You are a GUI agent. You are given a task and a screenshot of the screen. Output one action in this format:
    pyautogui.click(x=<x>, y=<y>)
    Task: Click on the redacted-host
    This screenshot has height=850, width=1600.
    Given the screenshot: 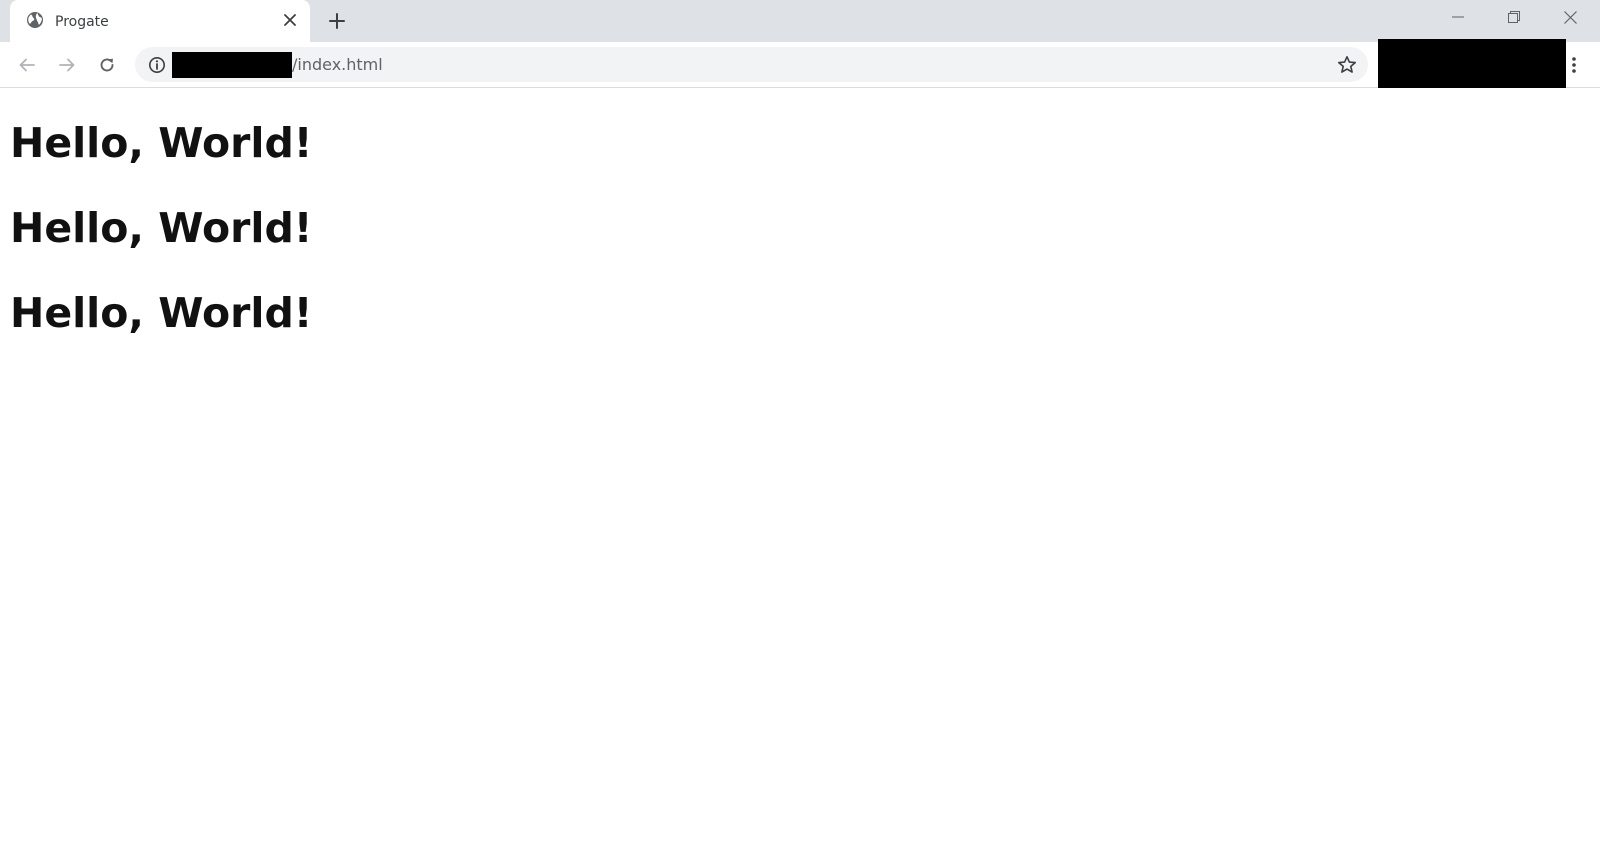 What is the action you would take?
    pyautogui.click(x=232, y=65)
    